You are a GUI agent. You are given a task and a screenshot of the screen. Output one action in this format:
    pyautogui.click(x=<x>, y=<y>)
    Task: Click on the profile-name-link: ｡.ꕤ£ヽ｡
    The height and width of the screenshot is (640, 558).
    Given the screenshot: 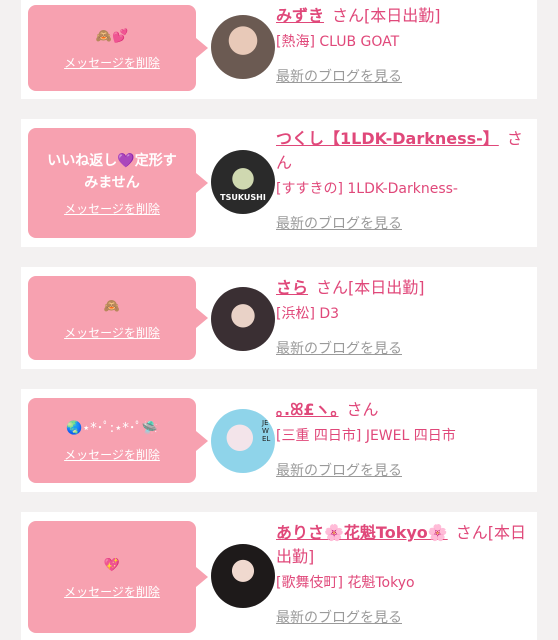 What is the action you would take?
    pyautogui.click(x=307, y=409)
    